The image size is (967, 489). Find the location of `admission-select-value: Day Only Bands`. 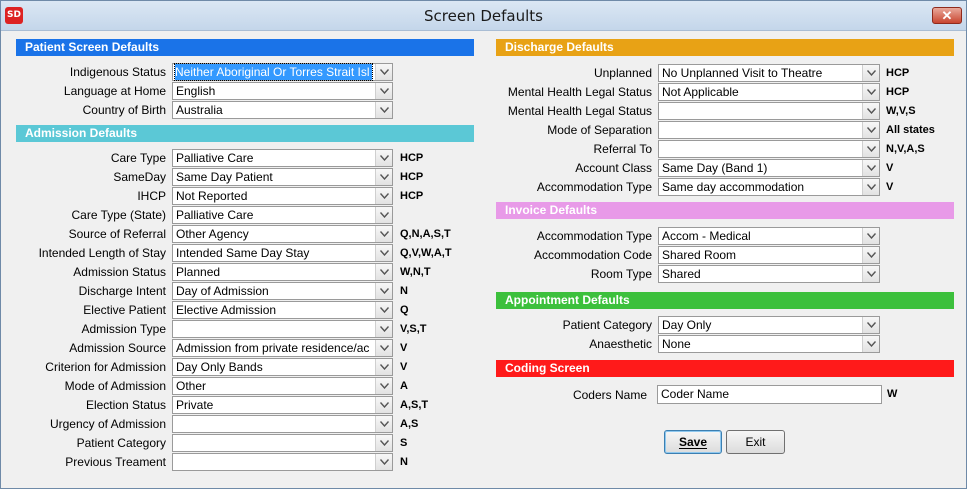

admission-select-value: Day Only Bands is located at coordinates (219, 367).